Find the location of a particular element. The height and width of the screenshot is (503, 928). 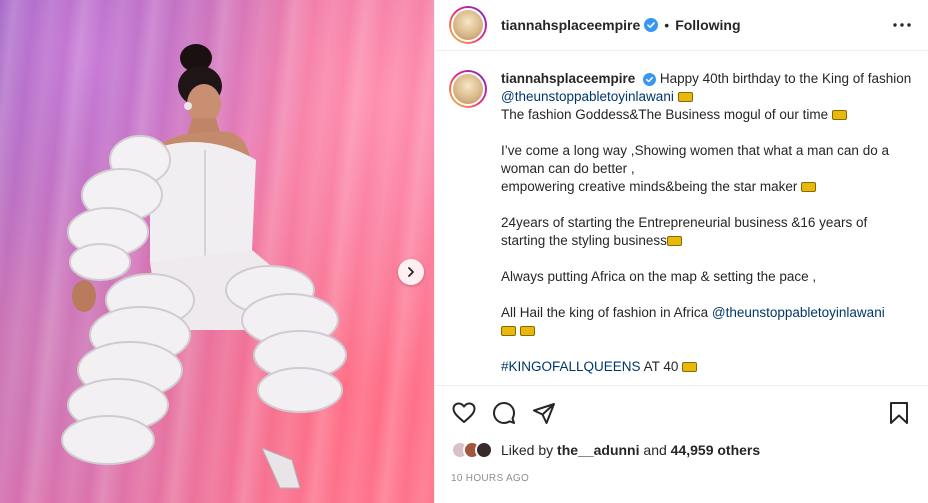

heart-icon is located at coordinates (464, 412).